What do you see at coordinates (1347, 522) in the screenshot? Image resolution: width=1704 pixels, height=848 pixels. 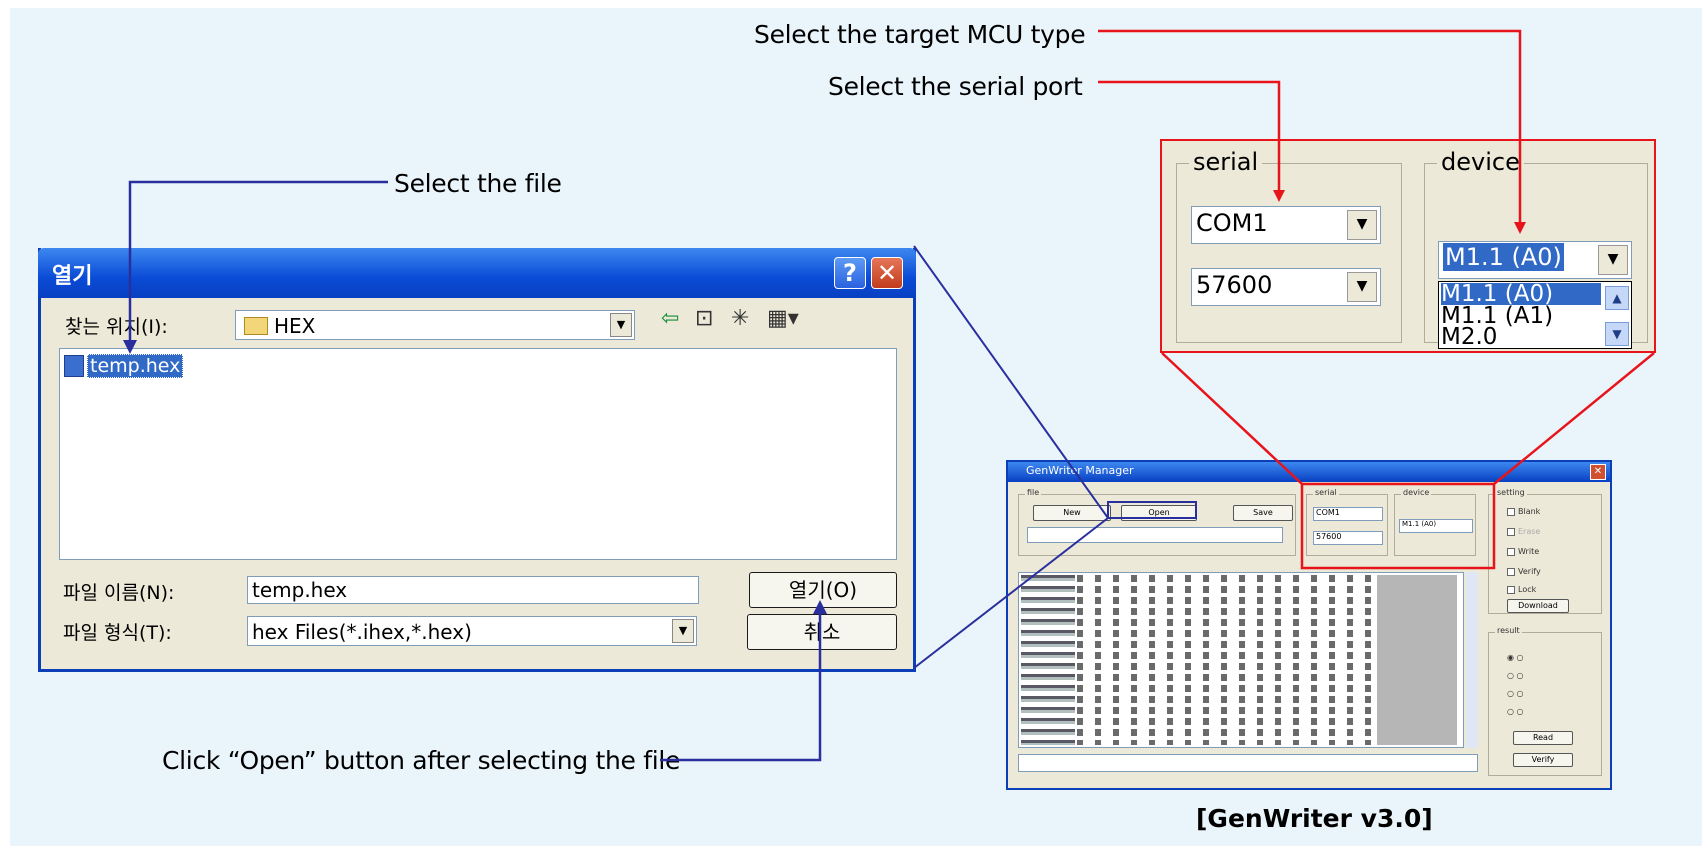 I see `serial-group-small: serial COM1 57600` at bounding box center [1347, 522].